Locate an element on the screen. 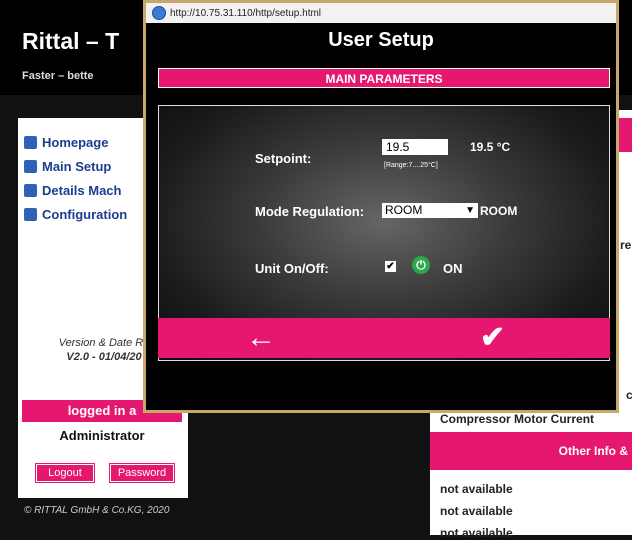 The height and width of the screenshot is (540, 632). configuration-icon is located at coordinates (30, 214).